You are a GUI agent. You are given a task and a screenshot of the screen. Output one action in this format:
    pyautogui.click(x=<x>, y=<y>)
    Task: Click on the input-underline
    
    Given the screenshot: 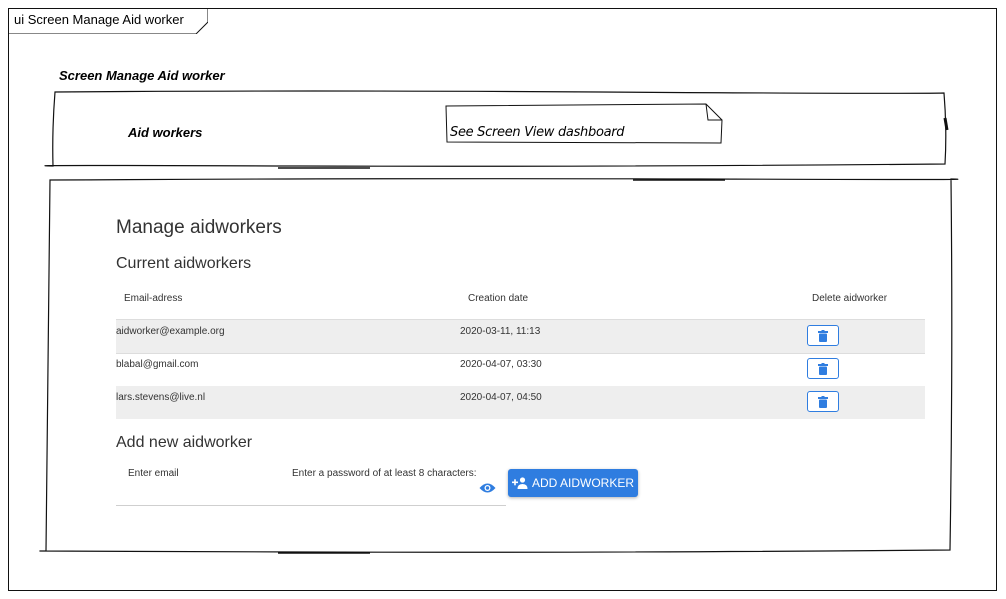 What is the action you would take?
    pyautogui.click(x=311, y=505)
    